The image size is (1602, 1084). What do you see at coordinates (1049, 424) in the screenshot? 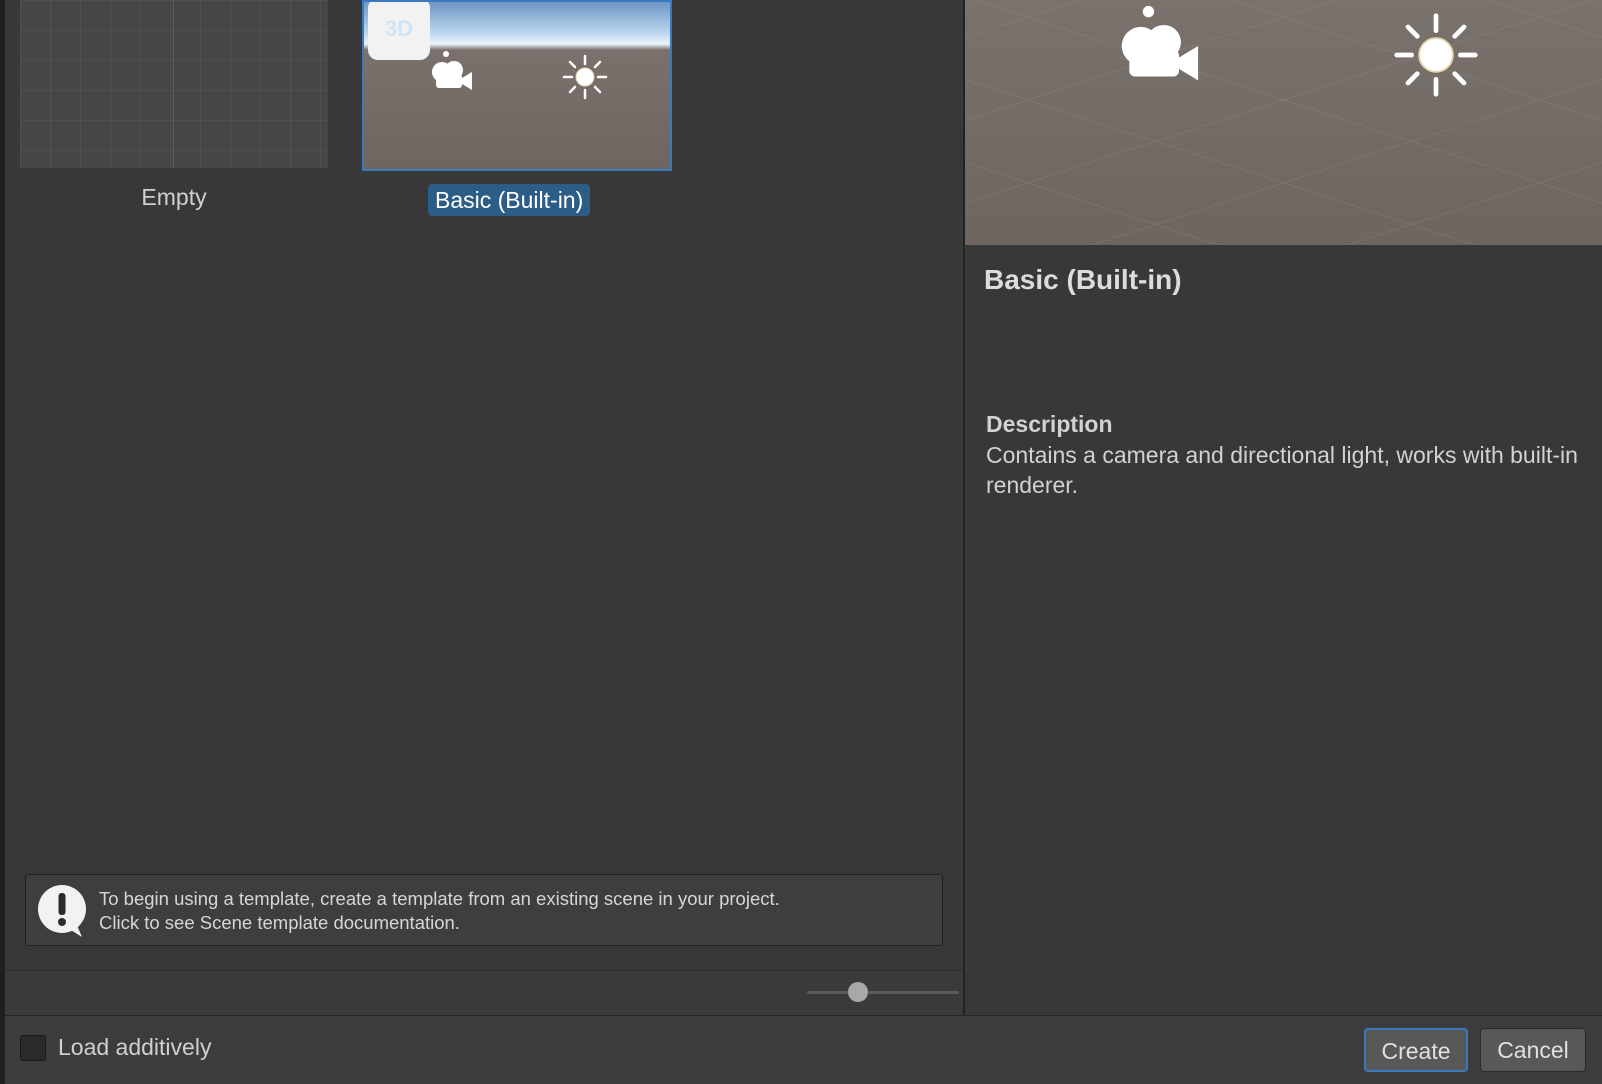
I see `description-heading: Description` at bounding box center [1049, 424].